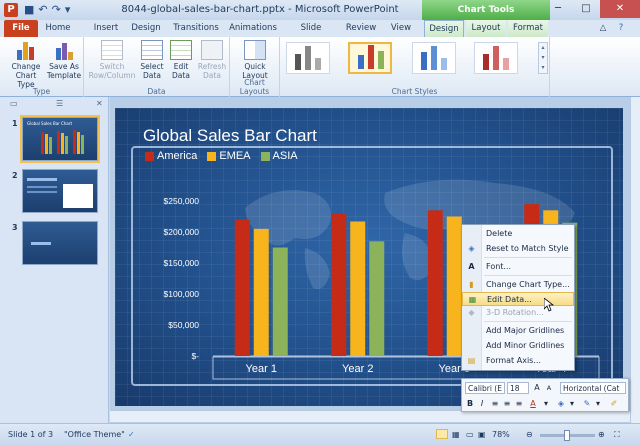  What do you see at coordinates (442, 434) in the screenshot?
I see `normal-view-icon` at bounding box center [442, 434].